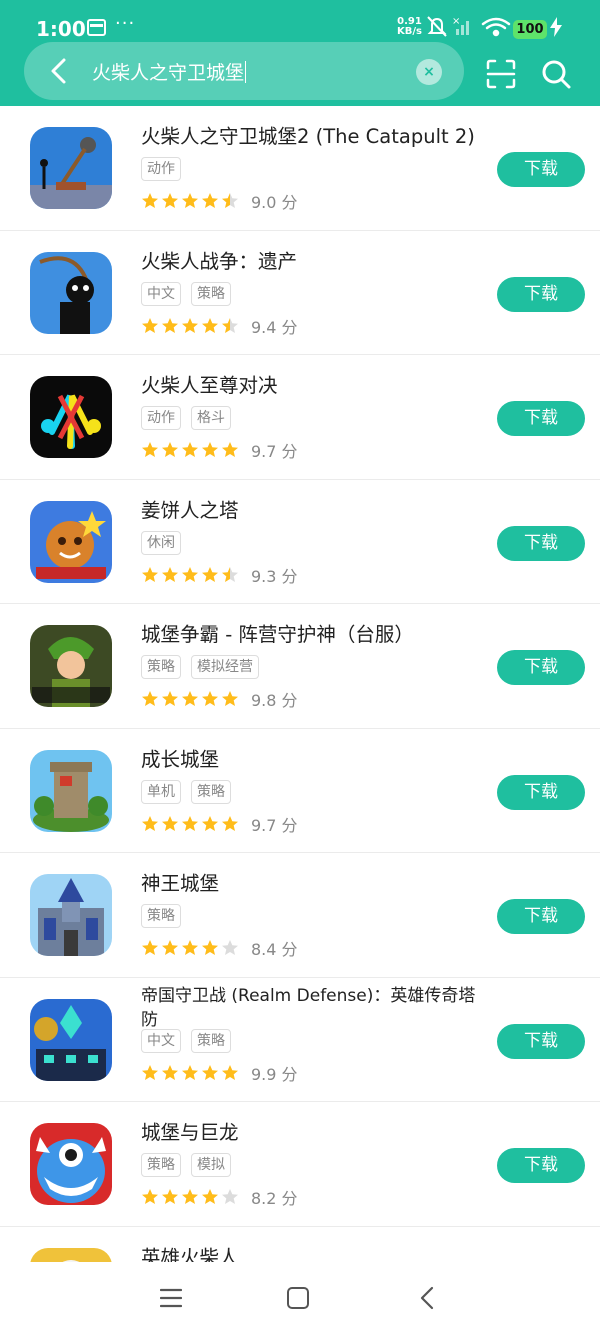 Image resolution: width=600 pixels, height=1333 pixels. I want to click on scan-icon, so click(501, 74).